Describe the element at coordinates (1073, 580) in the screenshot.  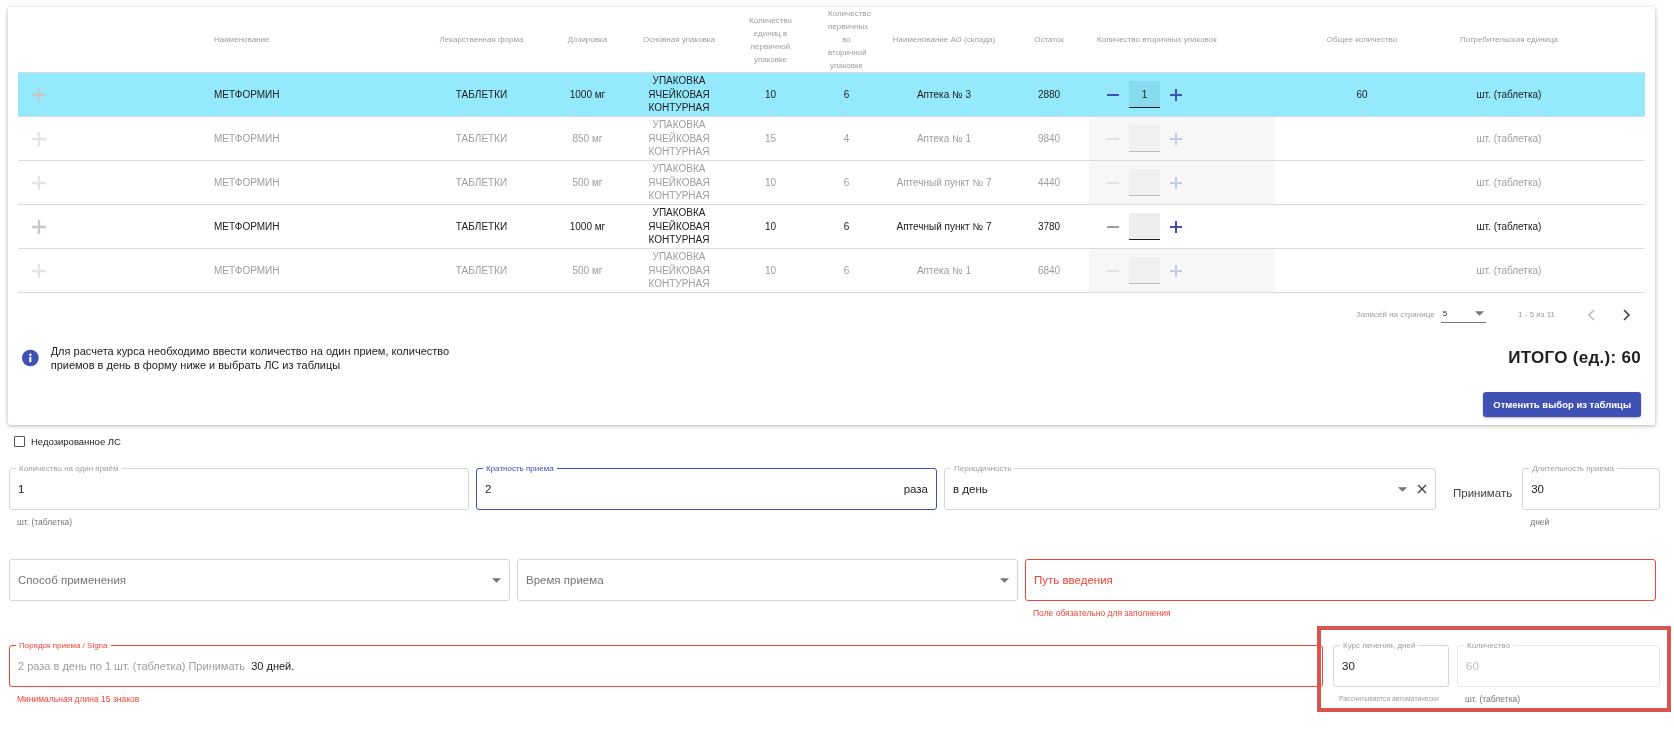
I see `placeholder-text: Путь введения` at that location.